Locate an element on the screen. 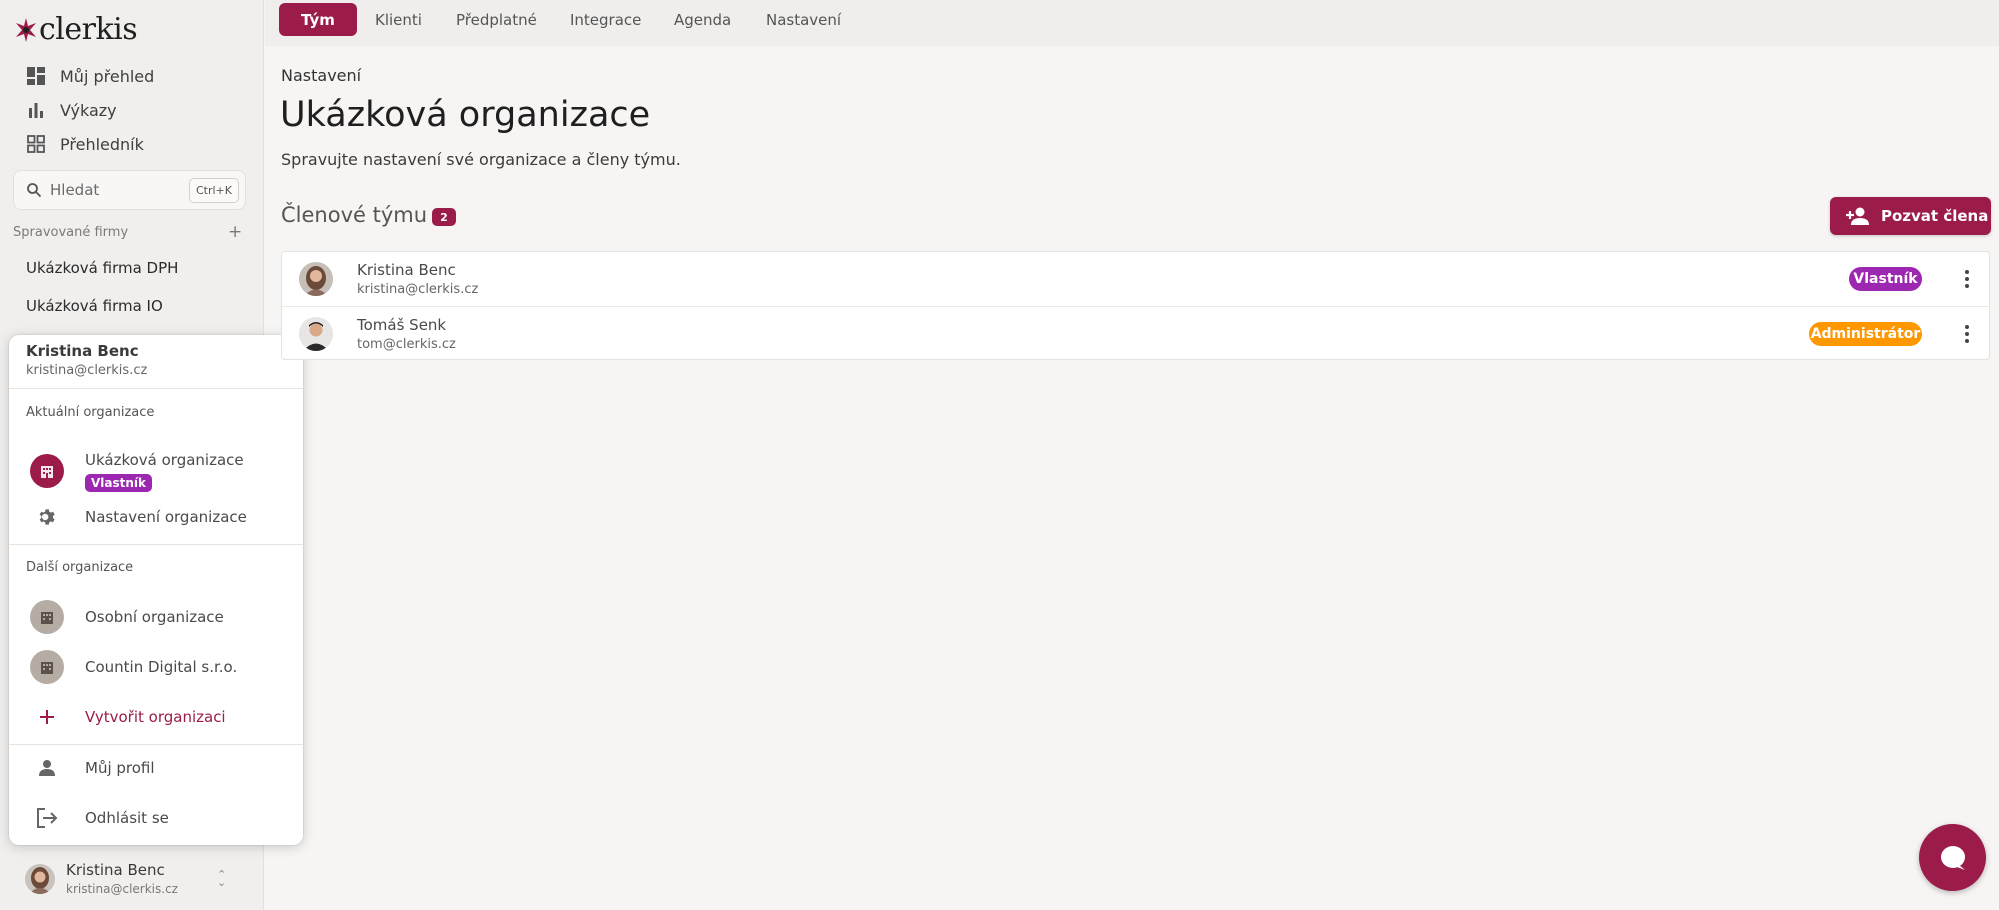 The width and height of the screenshot is (1999, 910). tab-subscription: Předplatné is located at coordinates (496, 19).